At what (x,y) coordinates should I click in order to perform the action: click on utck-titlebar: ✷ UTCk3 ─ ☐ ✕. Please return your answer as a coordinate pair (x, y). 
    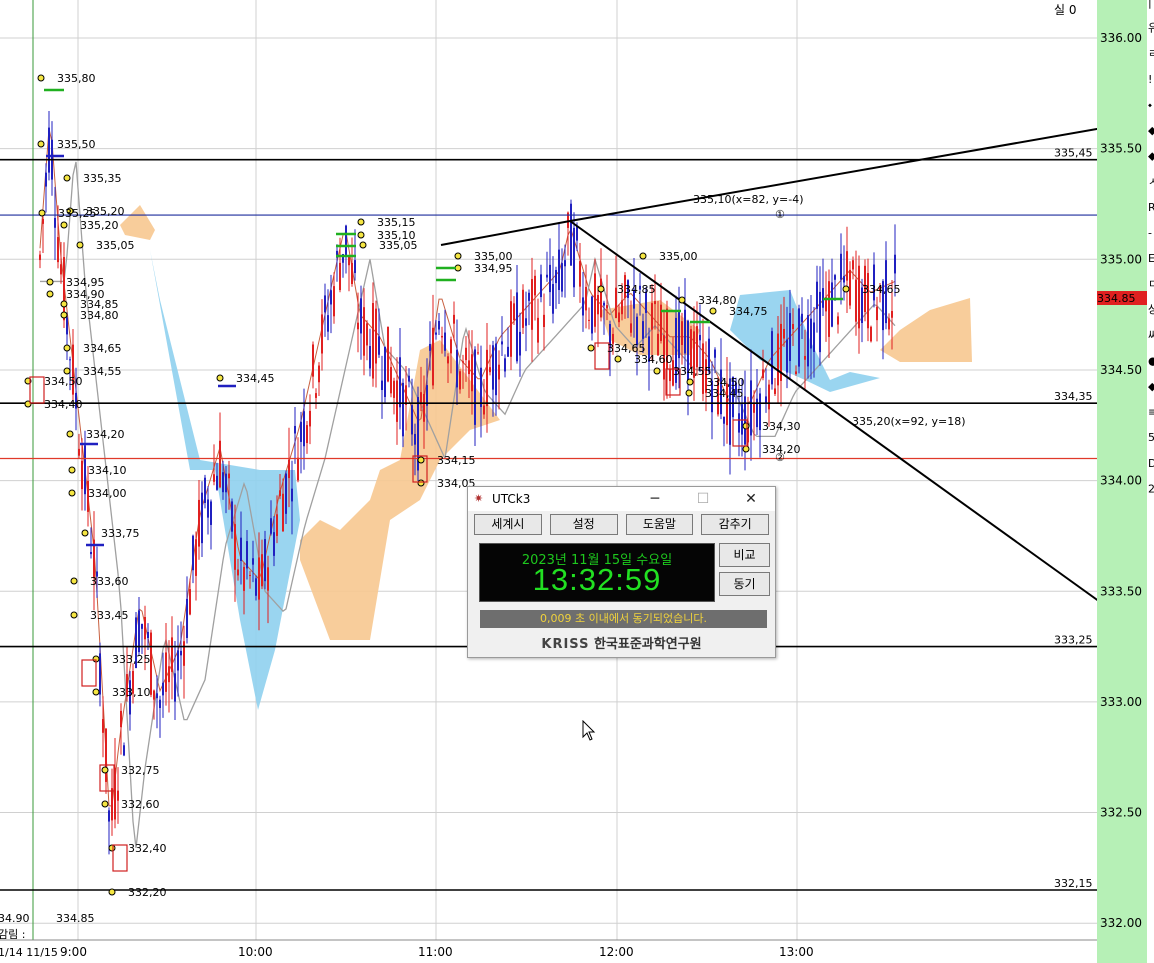
    Looking at the image, I should click on (621, 499).